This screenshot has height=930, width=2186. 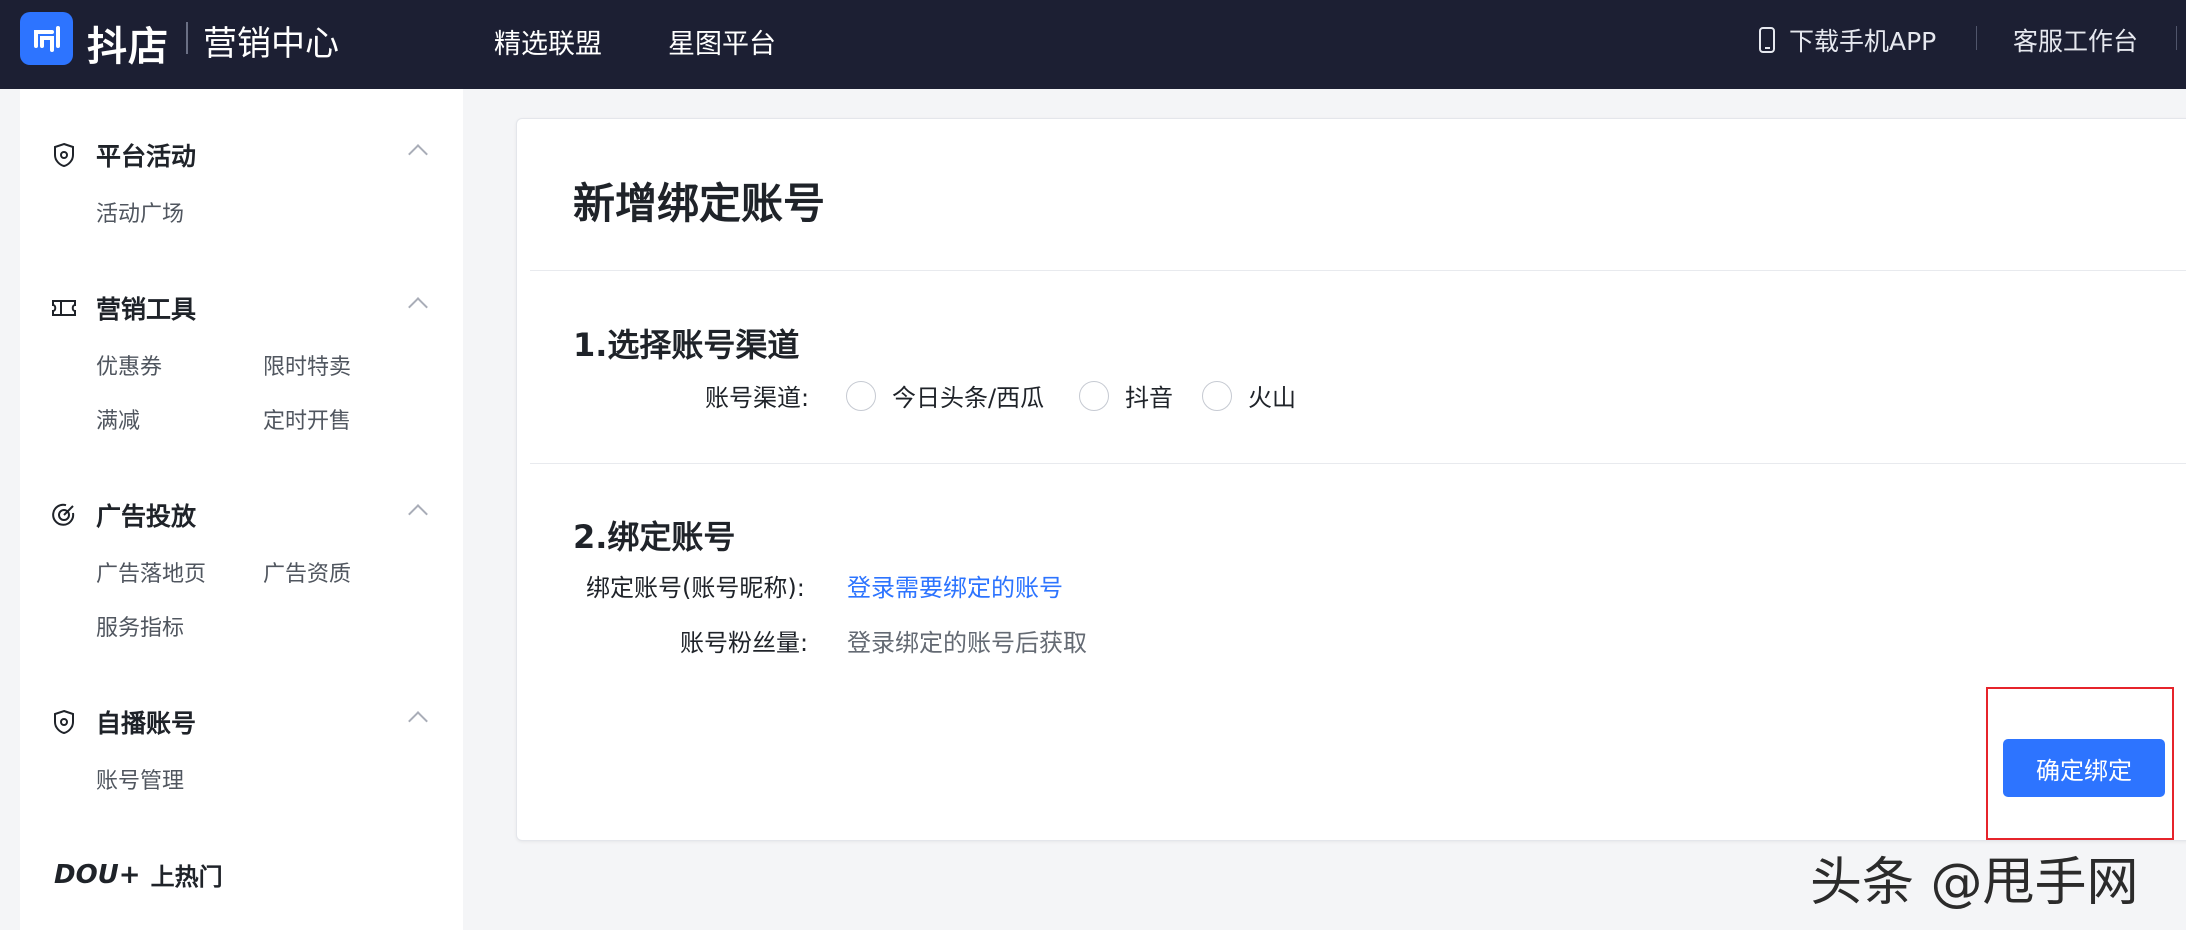 What do you see at coordinates (1272, 398) in the screenshot?
I see `radio-label: 火山` at bounding box center [1272, 398].